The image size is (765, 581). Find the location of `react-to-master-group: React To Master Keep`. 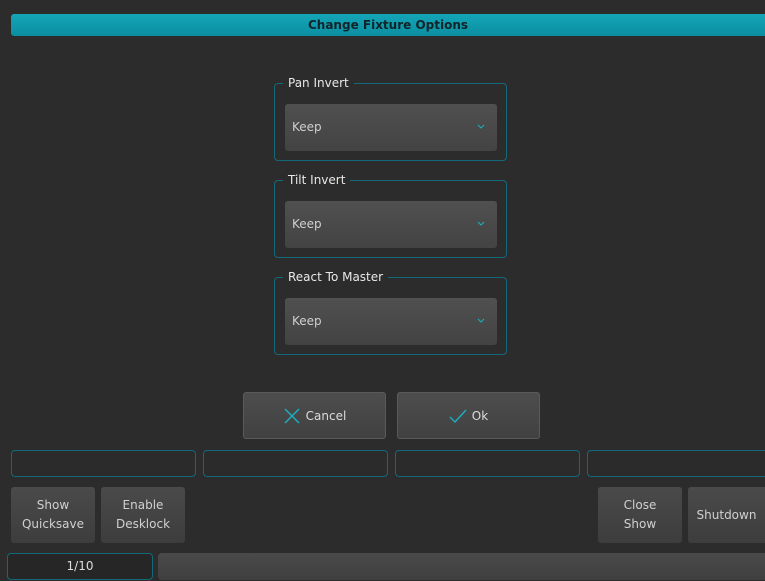

react-to-master-group: React To Master Keep is located at coordinates (390, 312).